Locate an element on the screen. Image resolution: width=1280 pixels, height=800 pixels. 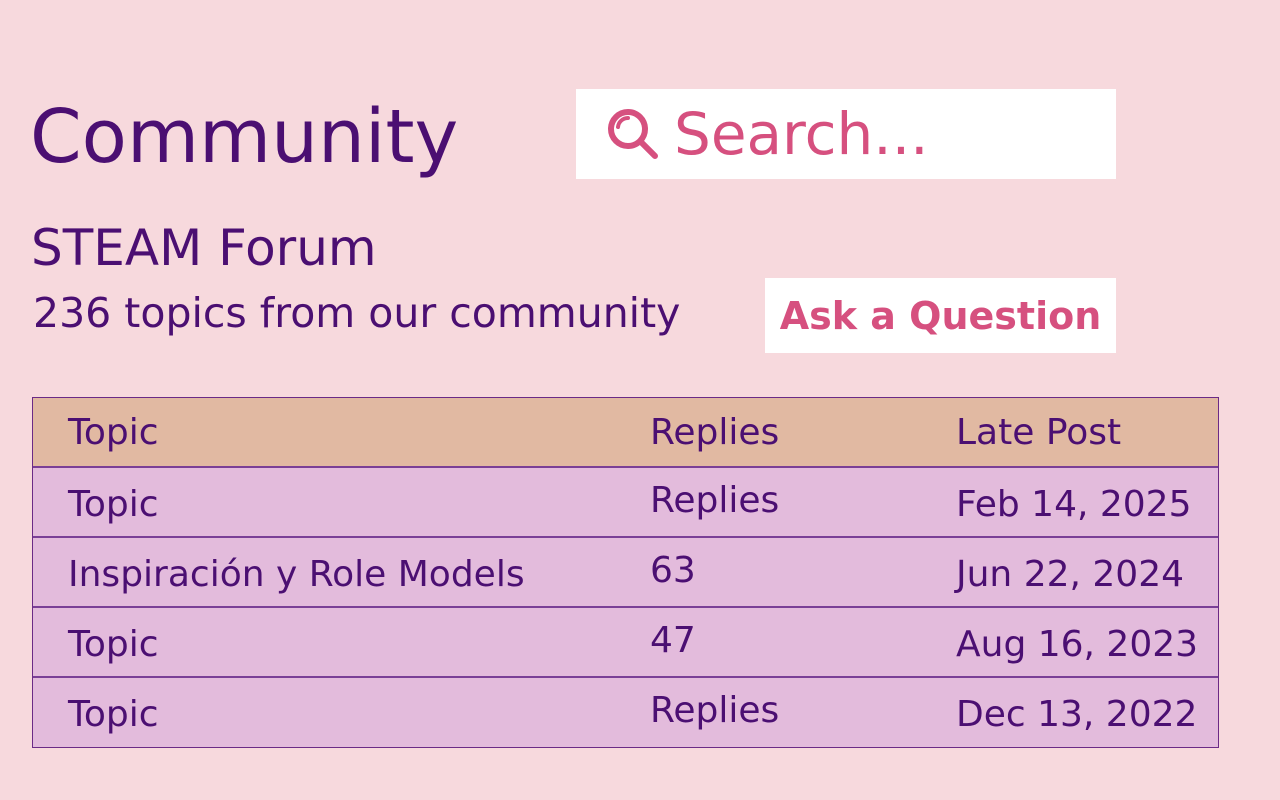
ask-question-button: Ask a Question is located at coordinates (940, 315).